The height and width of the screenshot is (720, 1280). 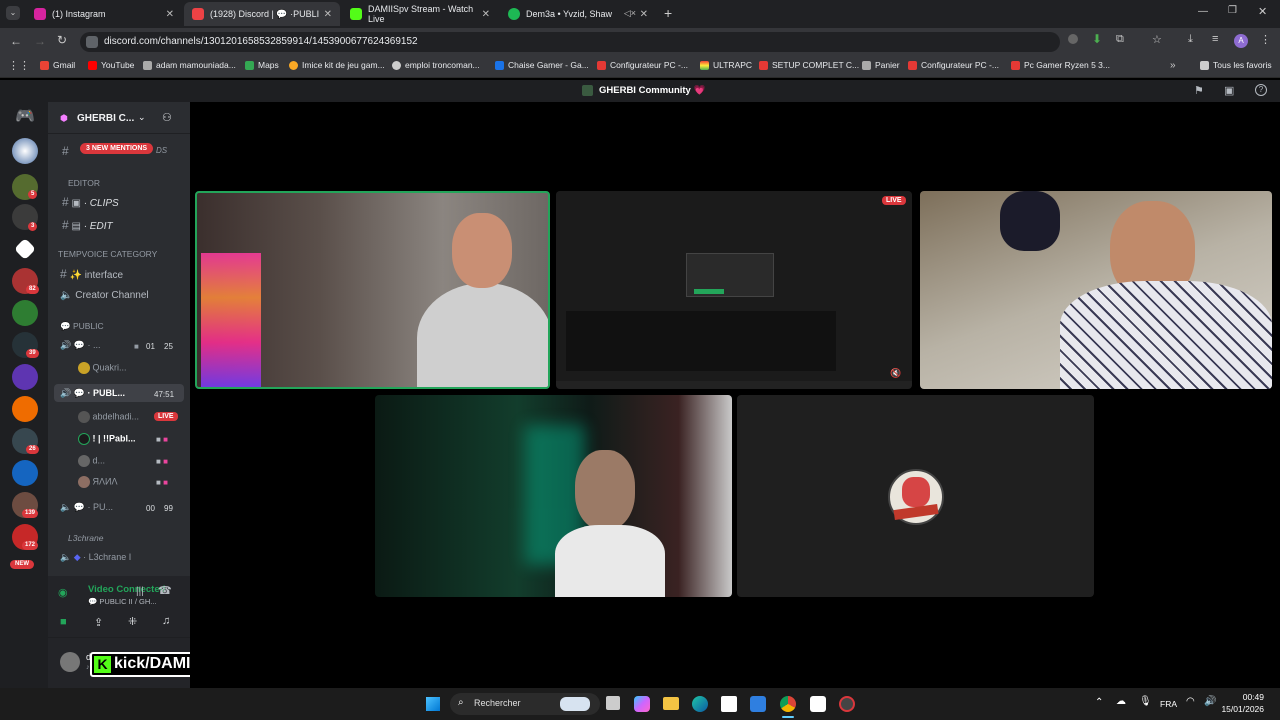 What do you see at coordinates (668, 13) in the screenshot?
I see `new-tab-button: +` at bounding box center [668, 13].